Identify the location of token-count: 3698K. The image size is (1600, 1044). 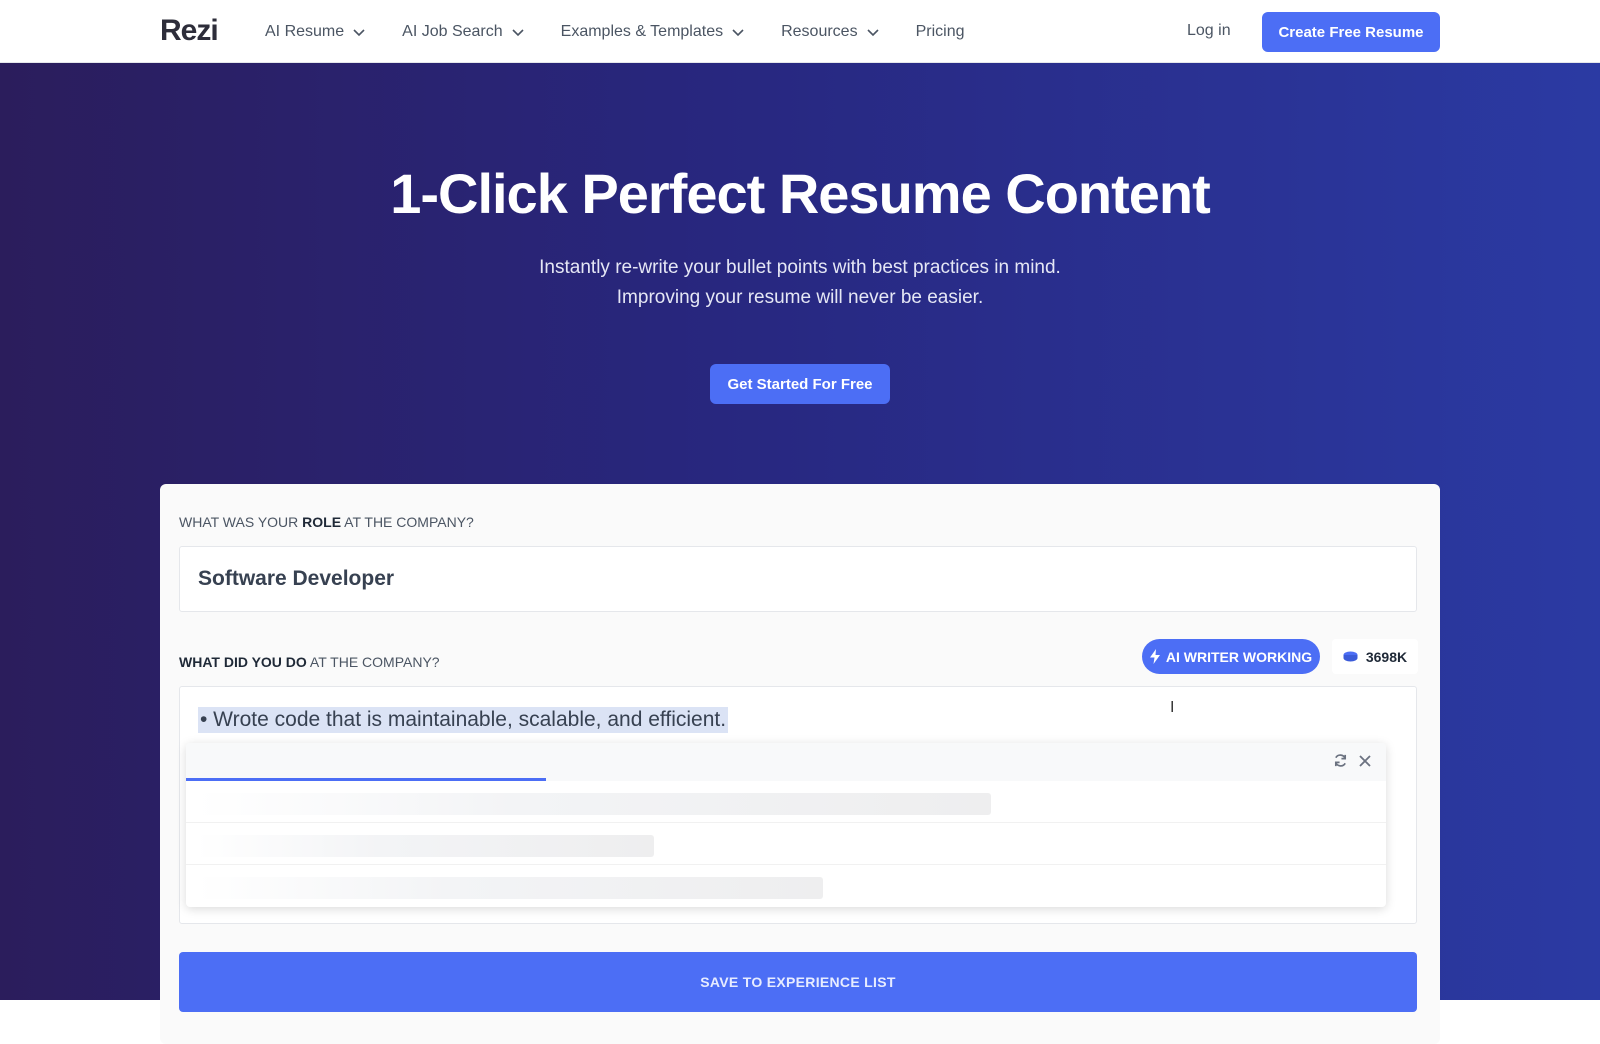
(1386, 656).